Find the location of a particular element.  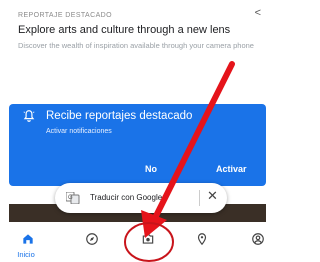

card-eyebrow: REPORTAJE DESTACADO is located at coordinates (65, 15).